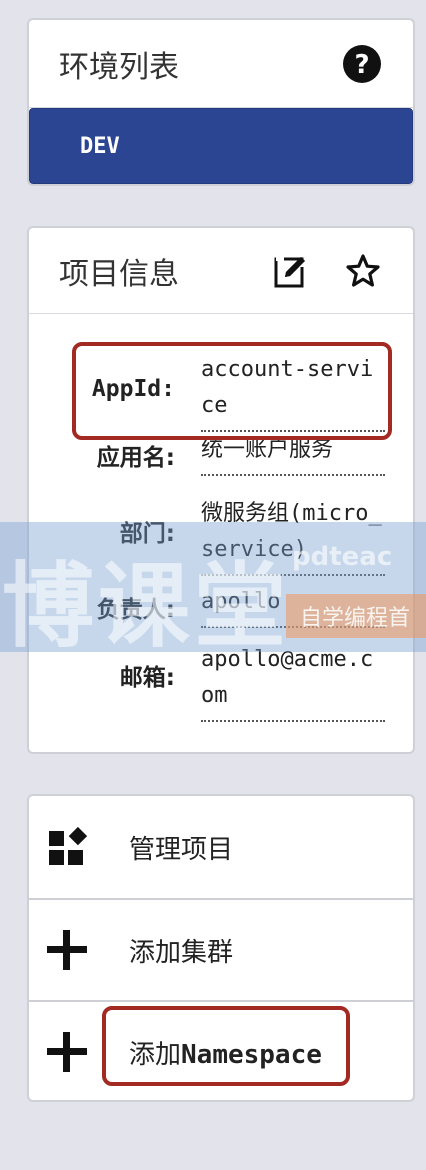 This screenshot has height=1170, width=426. I want to click on project-info-header: 项目信息, so click(221, 271).